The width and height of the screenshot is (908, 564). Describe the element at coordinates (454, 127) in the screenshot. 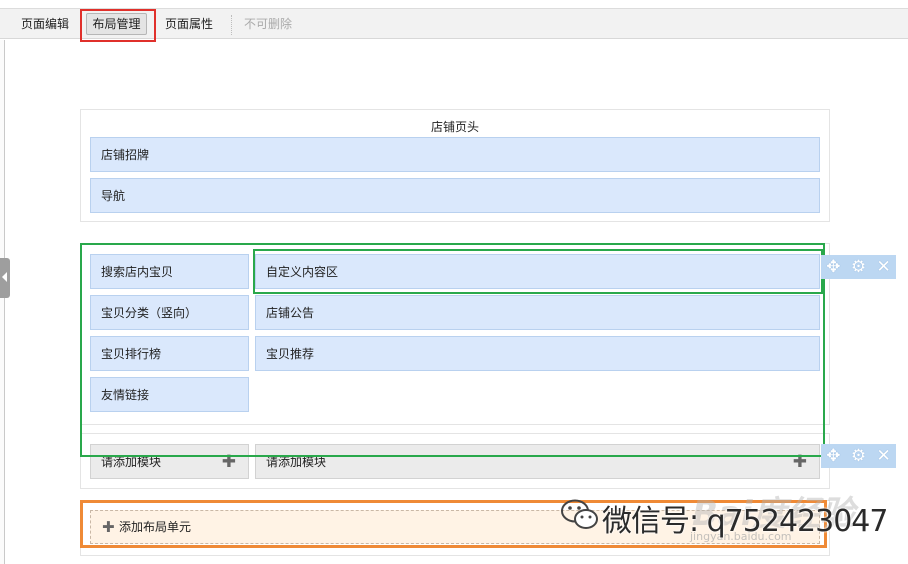

I see `header-section-title: 店铺页头` at that location.